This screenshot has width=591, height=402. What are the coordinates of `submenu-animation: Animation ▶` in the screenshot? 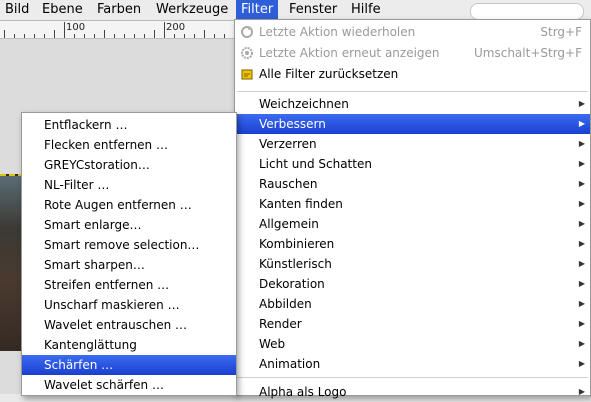 It's located at (412, 364).